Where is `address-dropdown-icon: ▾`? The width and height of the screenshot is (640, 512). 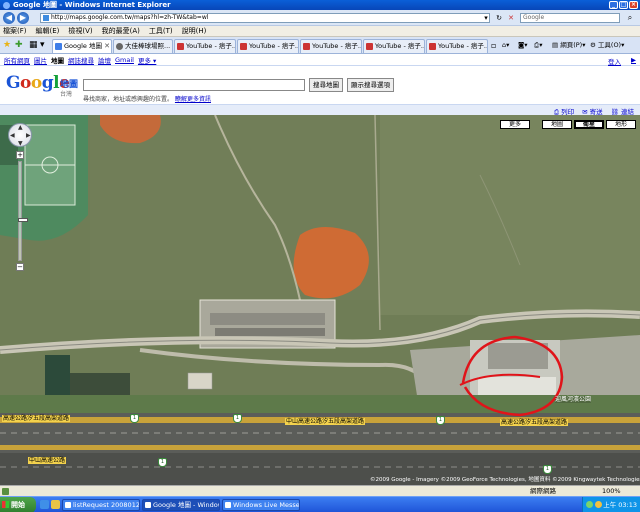
address-dropdown-icon: ▾ is located at coordinates (486, 18).